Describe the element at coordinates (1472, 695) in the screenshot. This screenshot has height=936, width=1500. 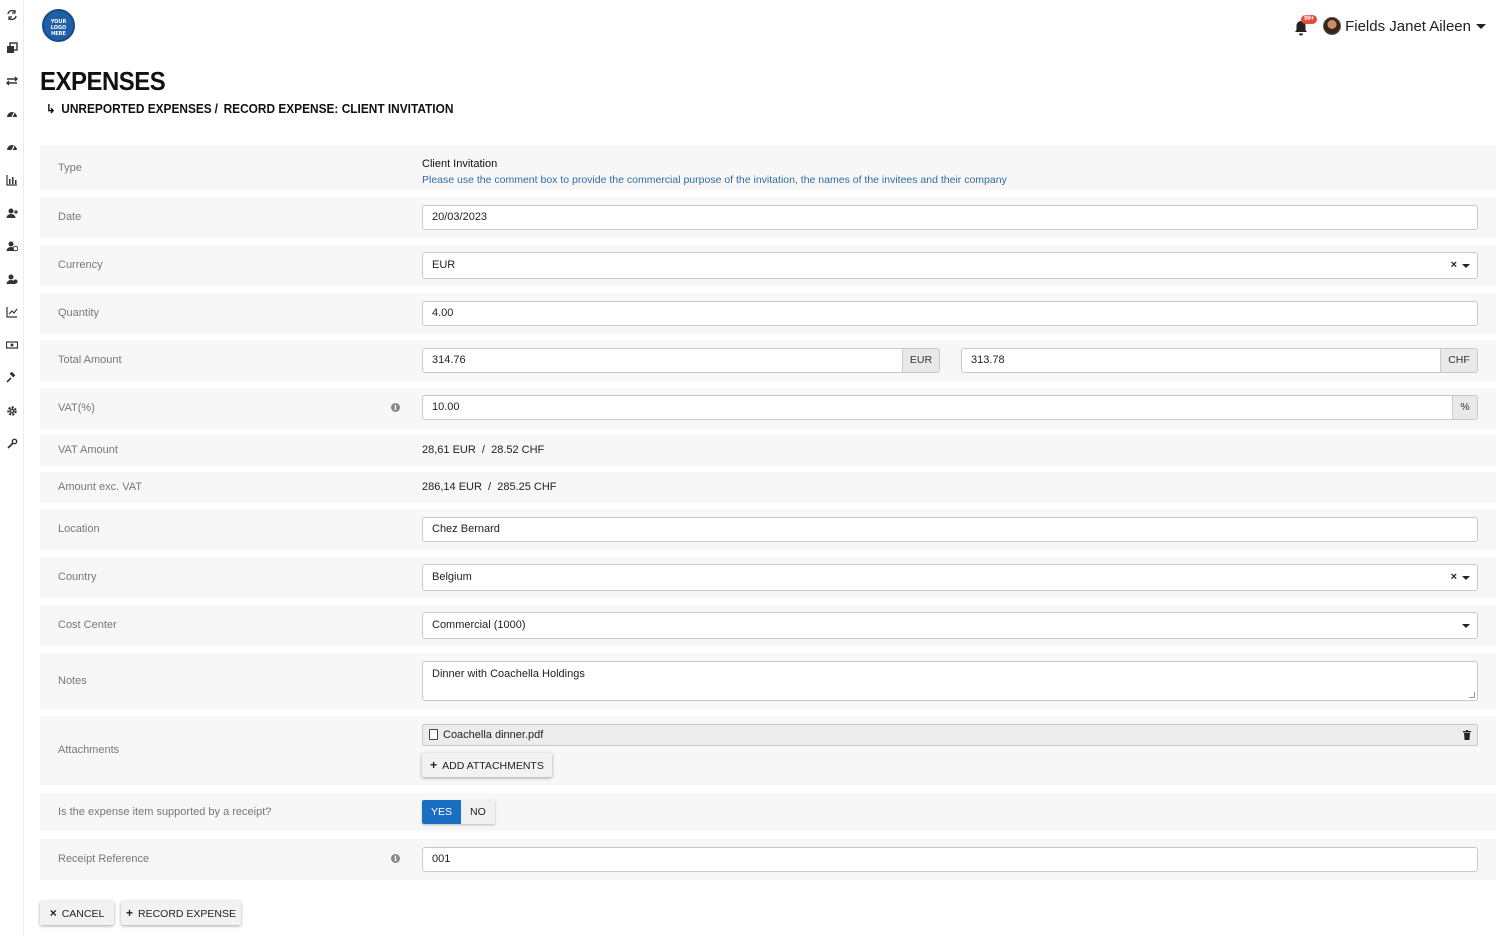
I see `resize-handle` at that location.